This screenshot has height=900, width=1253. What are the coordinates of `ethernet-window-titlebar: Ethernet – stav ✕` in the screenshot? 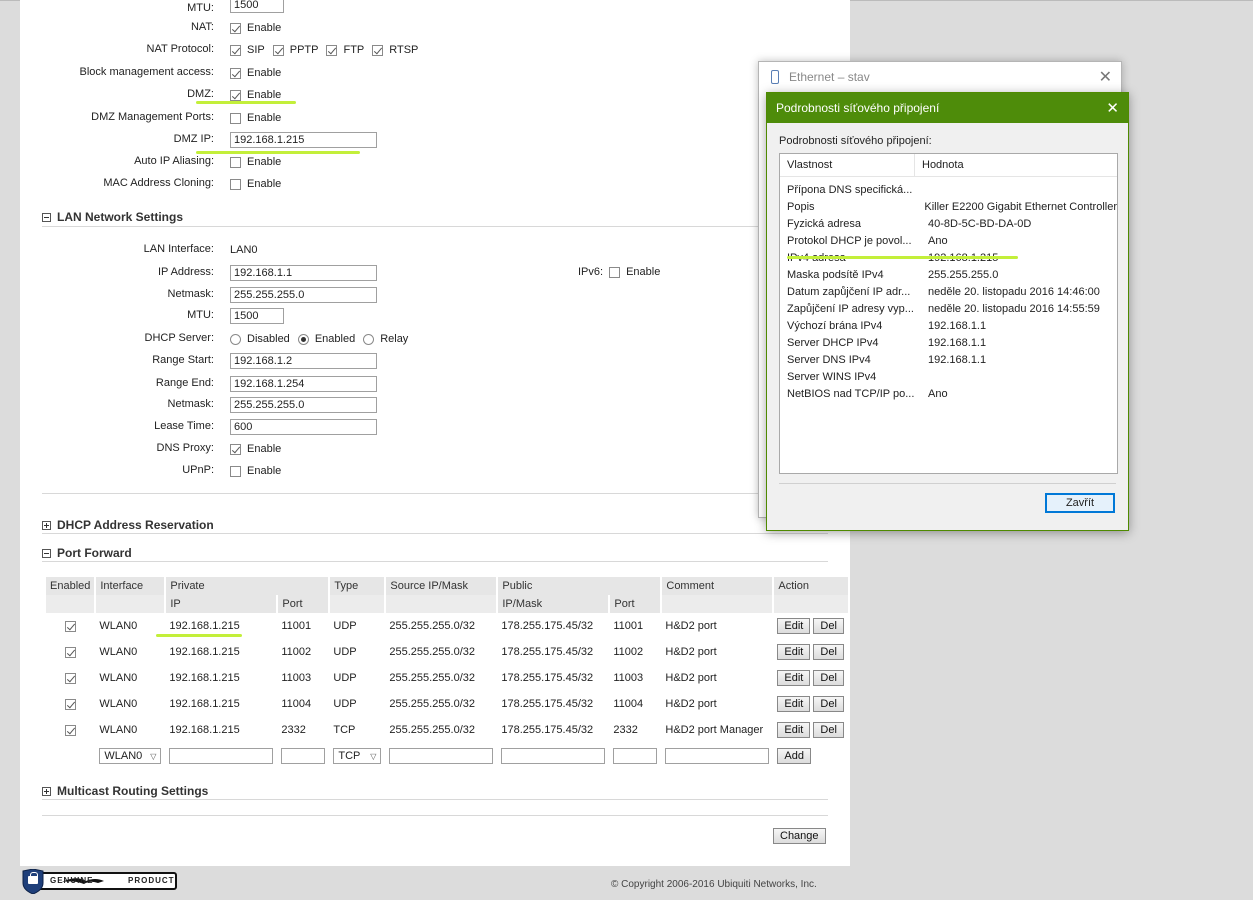 It's located at (940, 77).